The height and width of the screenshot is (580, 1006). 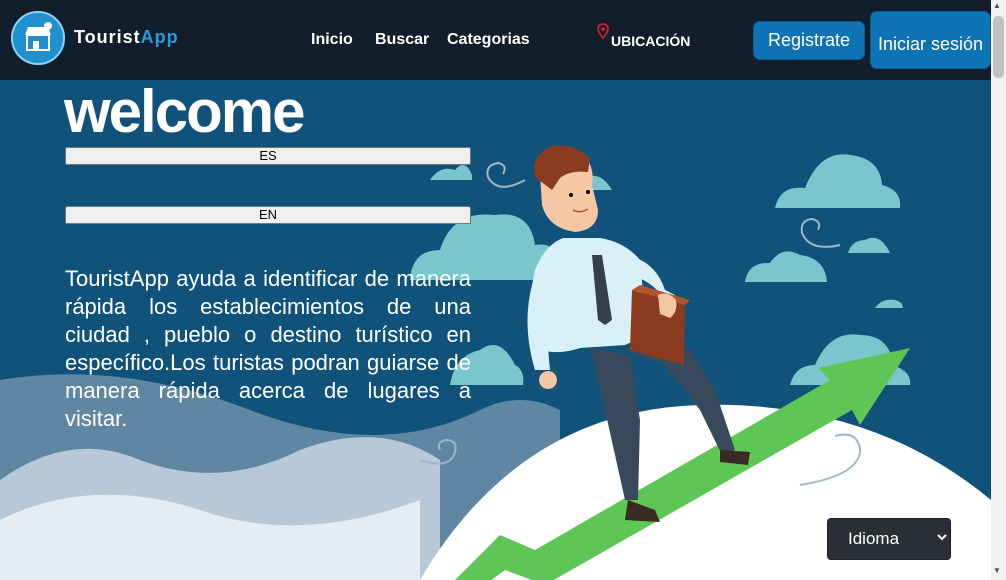 I want to click on map-pin-icon, so click(x=603, y=33).